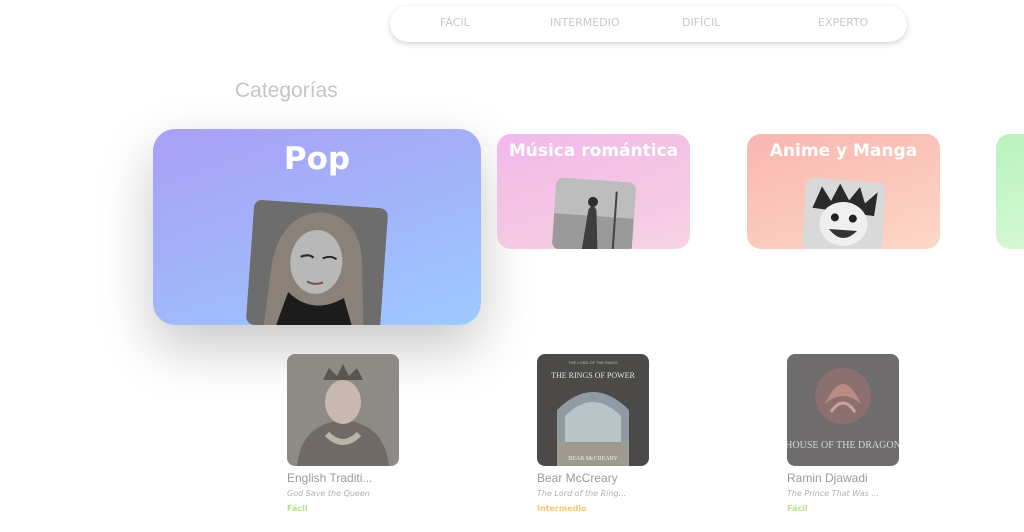 This screenshot has height=532, width=1024. What do you see at coordinates (593, 375) in the screenshot?
I see `cover-main-text: THE RINGS OF POWER` at bounding box center [593, 375].